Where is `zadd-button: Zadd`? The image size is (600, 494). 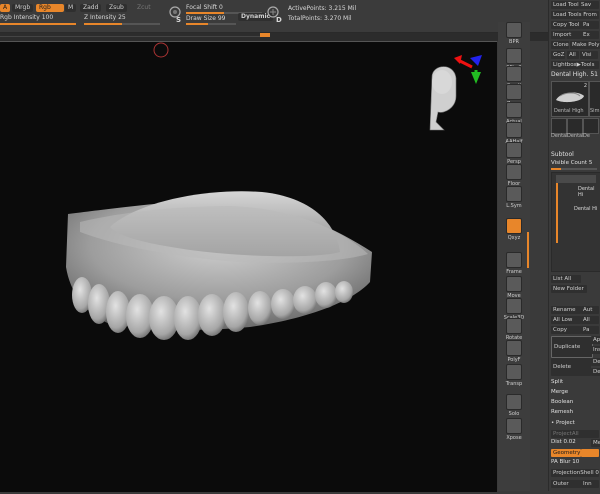
zadd-button: Zadd is located at coordinates (91, 8).